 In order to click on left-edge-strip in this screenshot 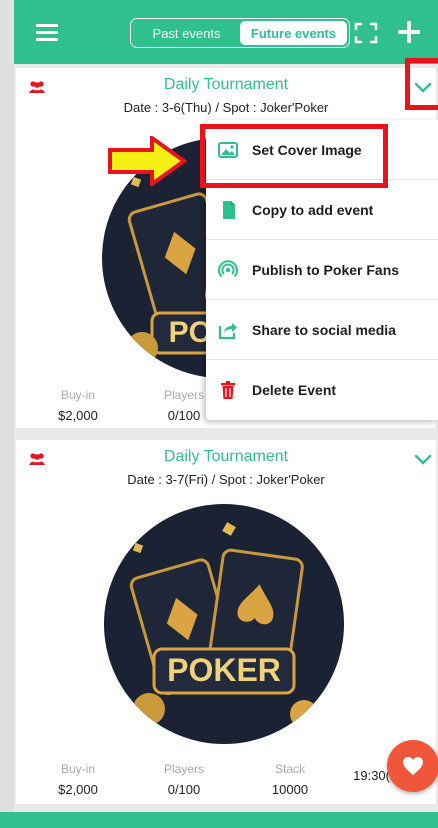, I will do `click(7, 414)`.